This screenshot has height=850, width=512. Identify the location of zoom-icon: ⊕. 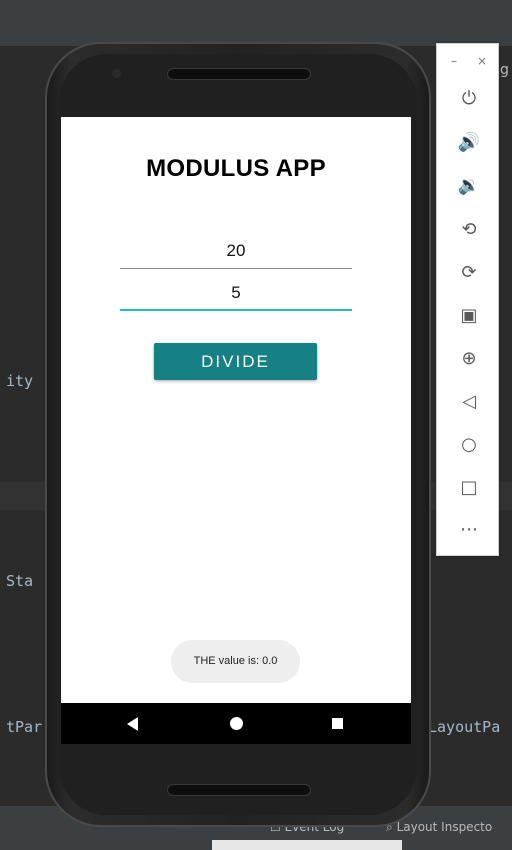
(469, 359).